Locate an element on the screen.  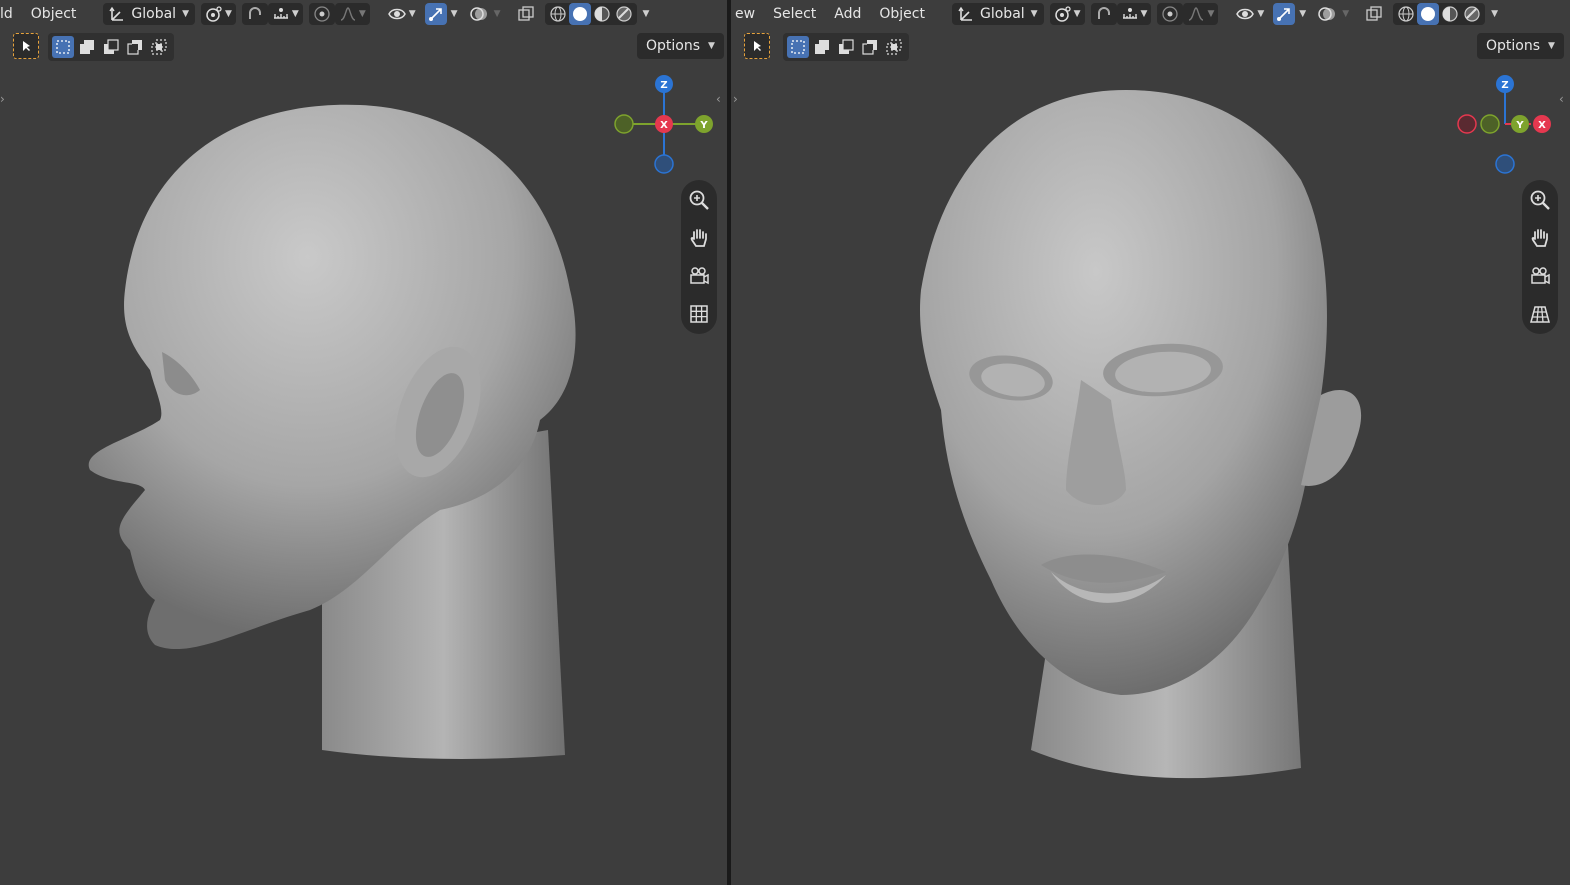
orientation-axes-icon is located at coordinates (116, 13).